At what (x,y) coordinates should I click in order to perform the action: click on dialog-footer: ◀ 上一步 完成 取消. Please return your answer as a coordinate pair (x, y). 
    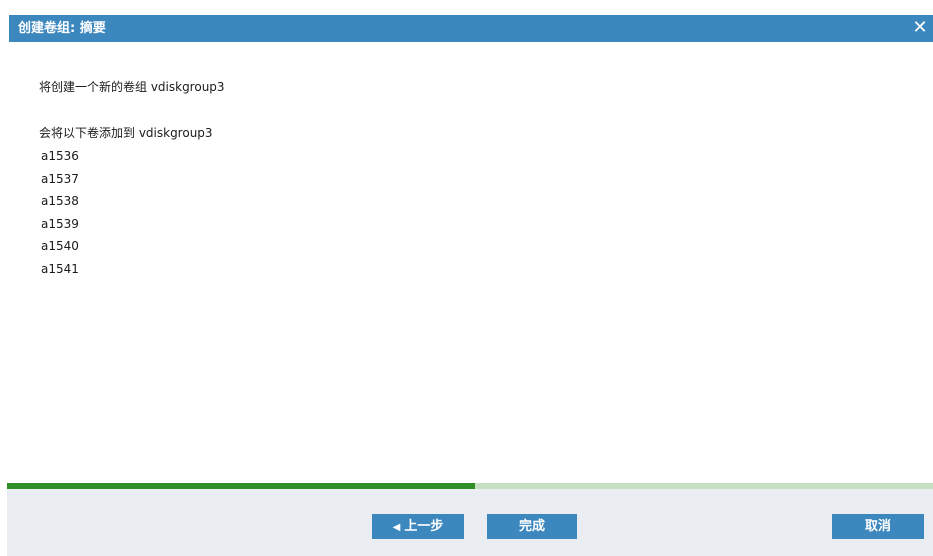
    Looking at the image, I should click on (470, 522).